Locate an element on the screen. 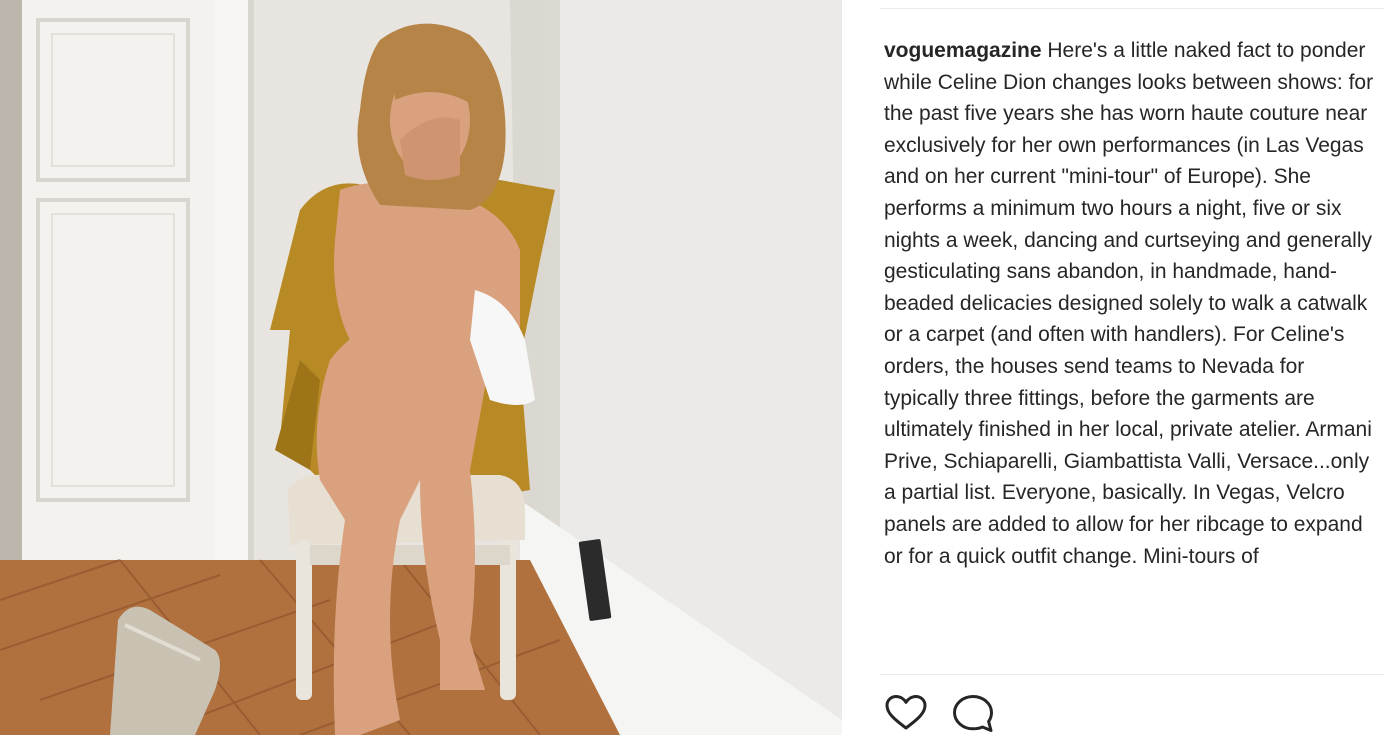 The image size is (1400, 737). speech-bubble-icon is located at coordinates (973, 713).